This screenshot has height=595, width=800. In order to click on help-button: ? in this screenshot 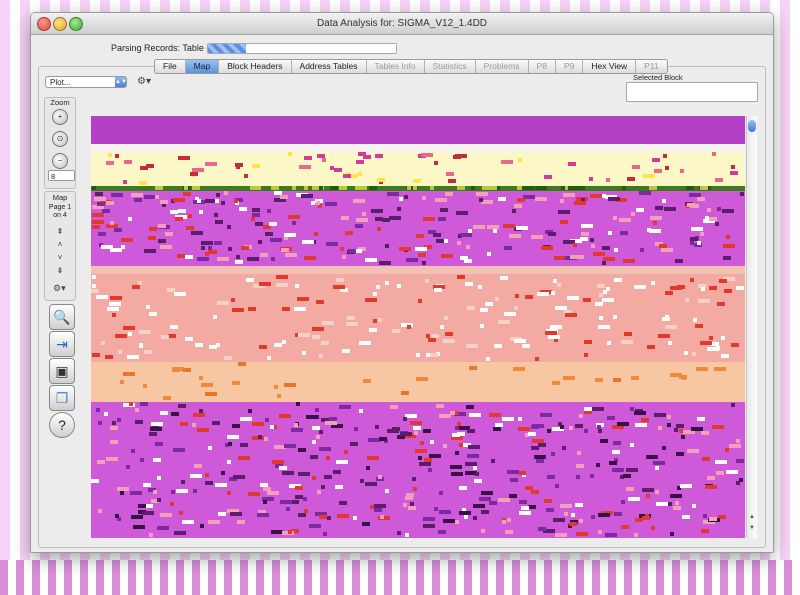, I will do `click(62, 425)`.